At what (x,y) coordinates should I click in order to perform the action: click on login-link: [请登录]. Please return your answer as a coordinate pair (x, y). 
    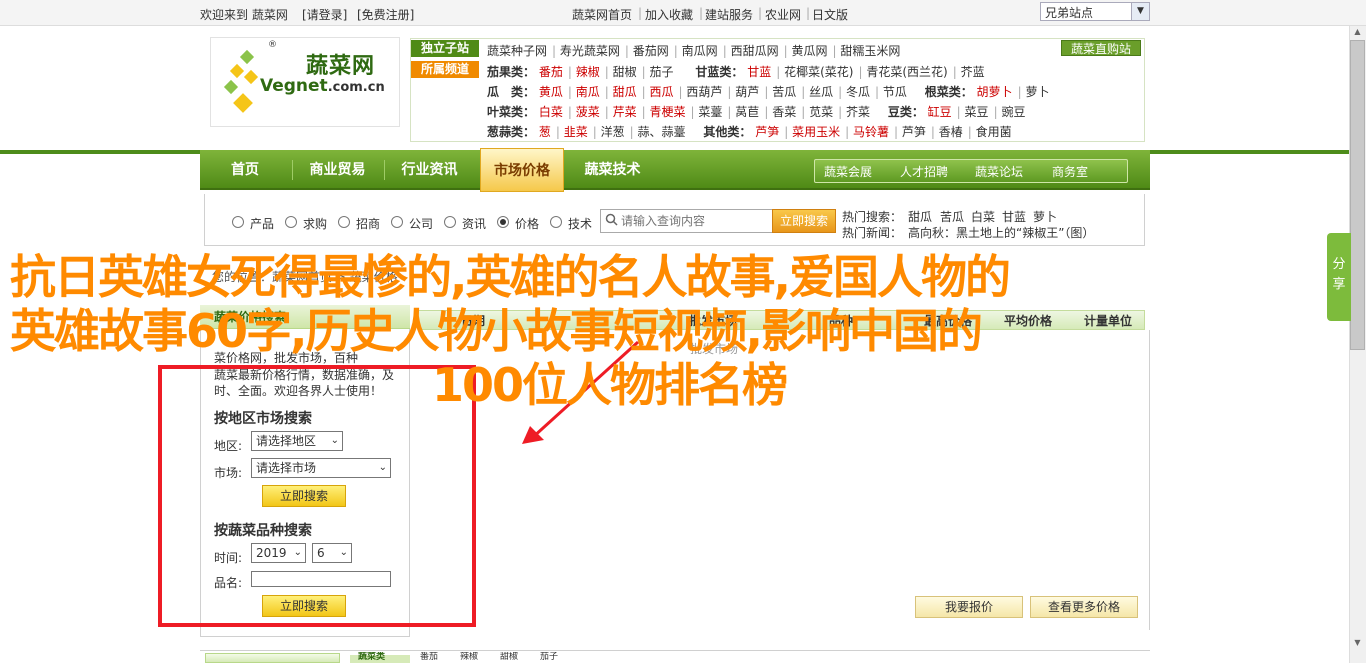
    Looking at the image, I should click on (324, 14).